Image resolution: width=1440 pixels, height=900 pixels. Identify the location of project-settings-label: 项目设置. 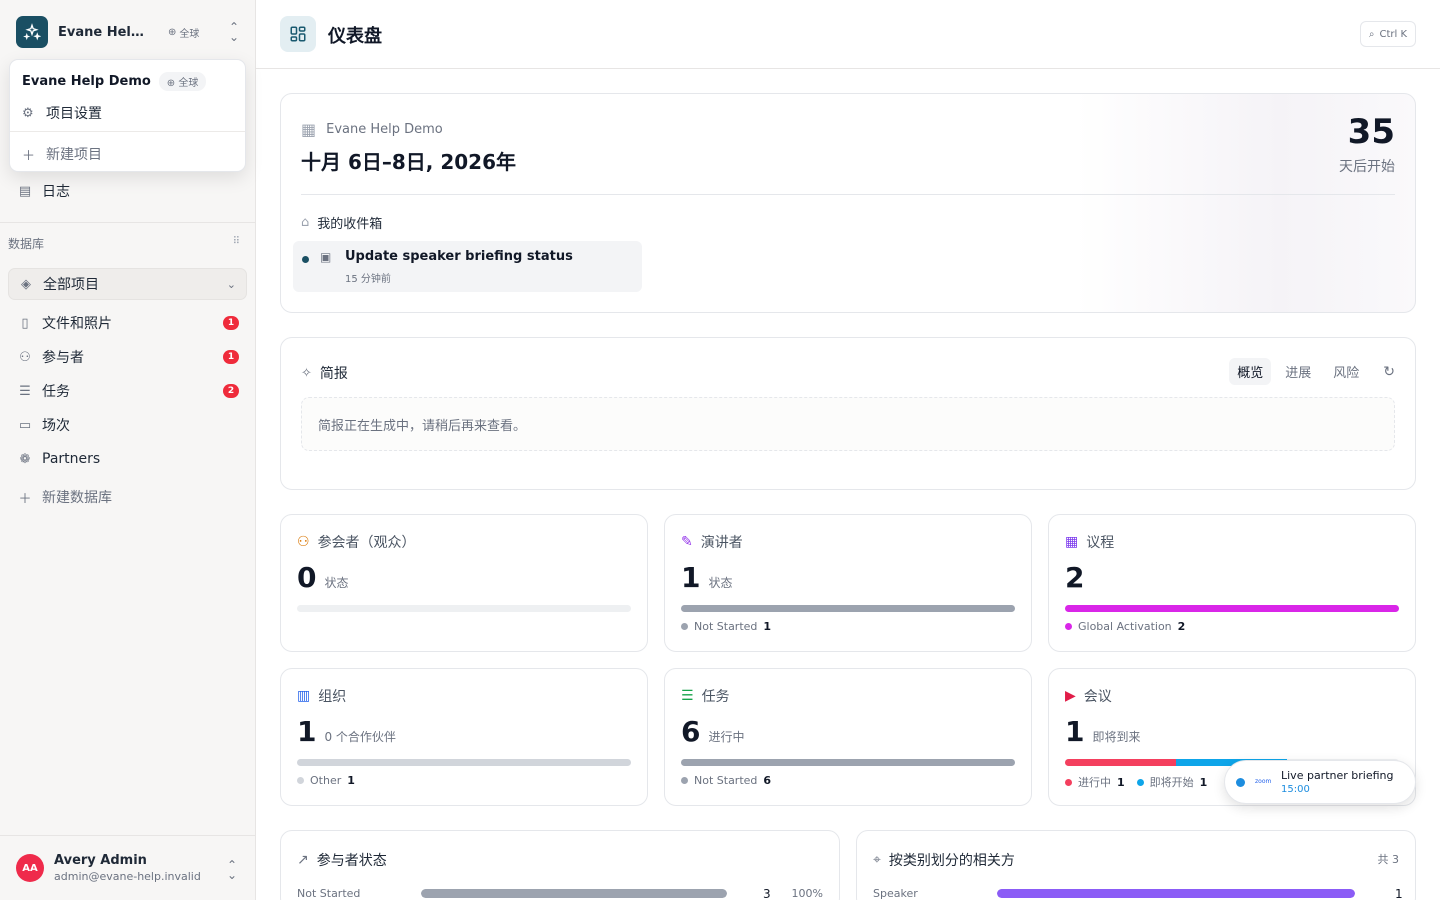
(74, 114).